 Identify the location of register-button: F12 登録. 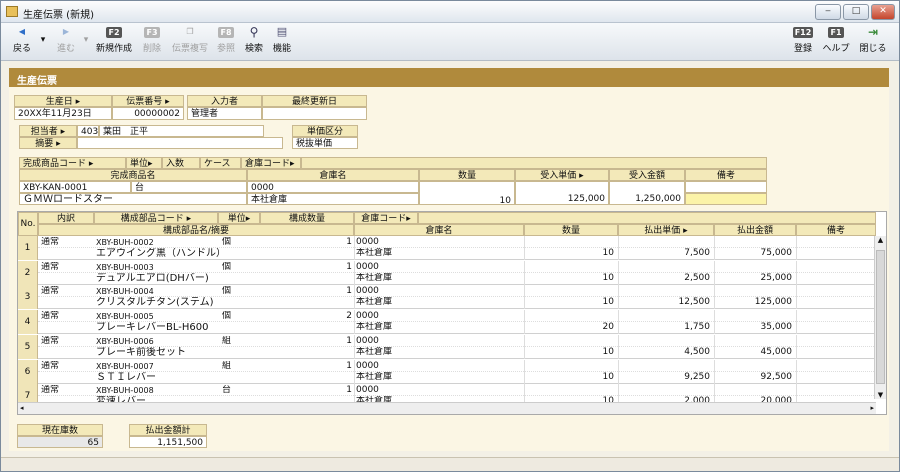
(803, 39).